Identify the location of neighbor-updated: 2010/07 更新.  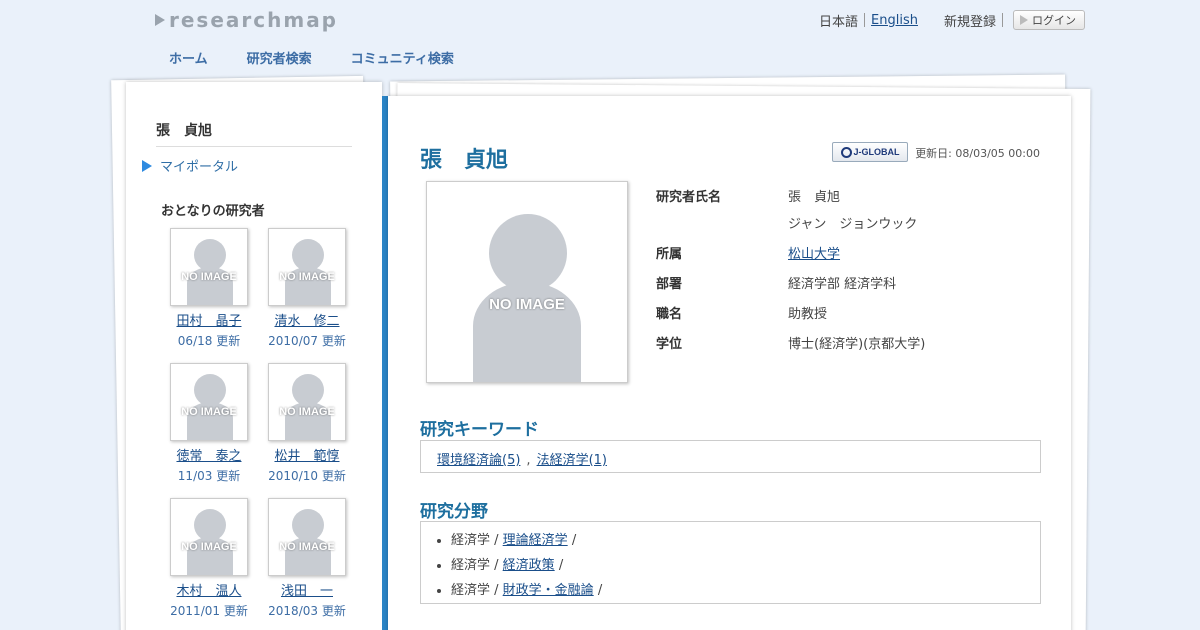
(307, 341).